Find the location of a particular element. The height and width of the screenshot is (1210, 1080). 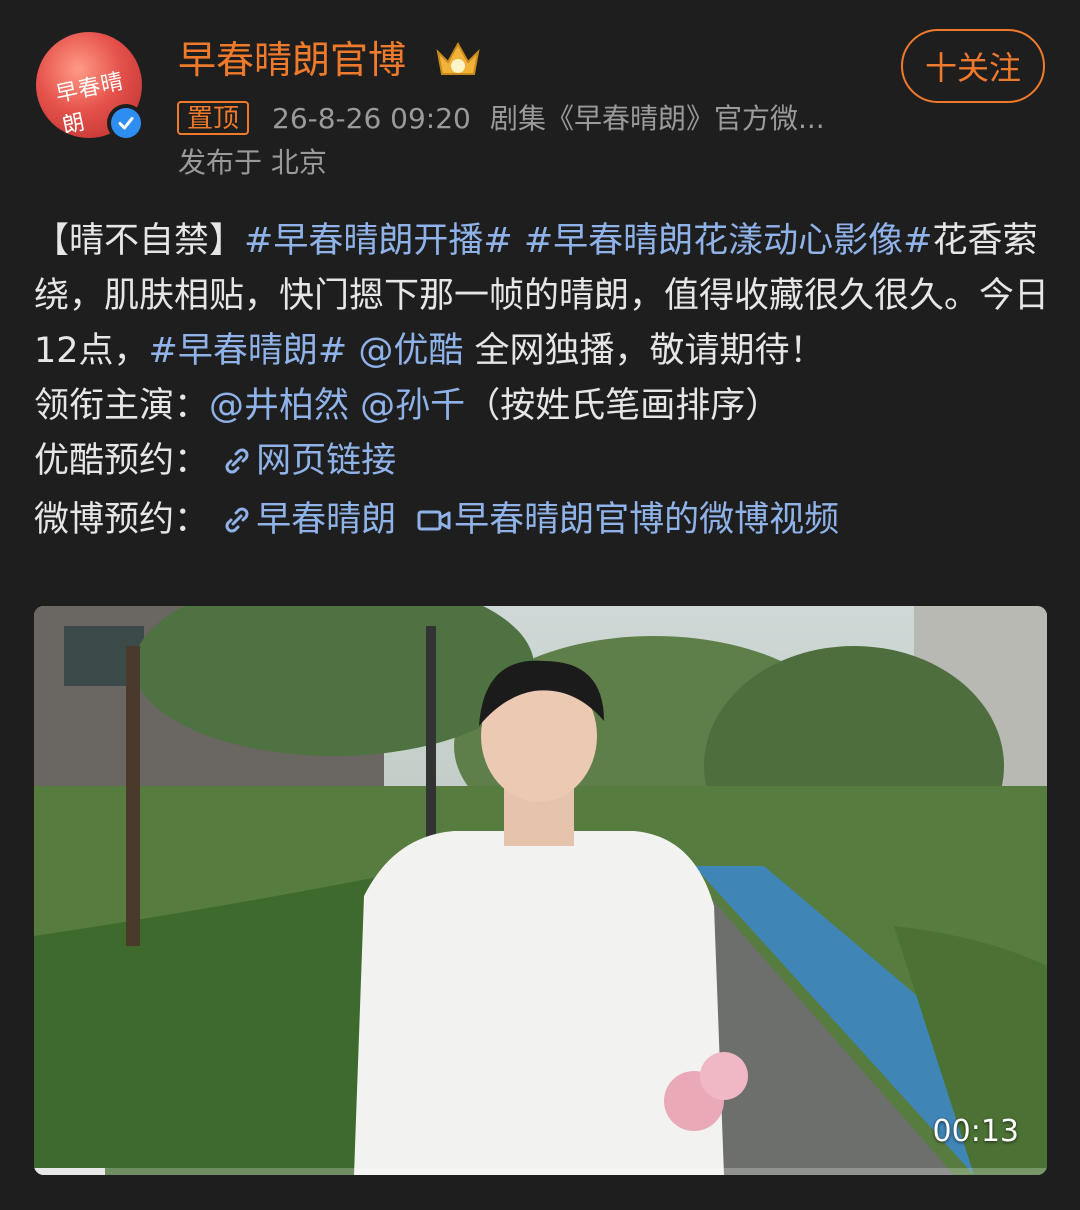

video-link: 早春晴朗官博的微博视频 is located at coordinates (646, 520).